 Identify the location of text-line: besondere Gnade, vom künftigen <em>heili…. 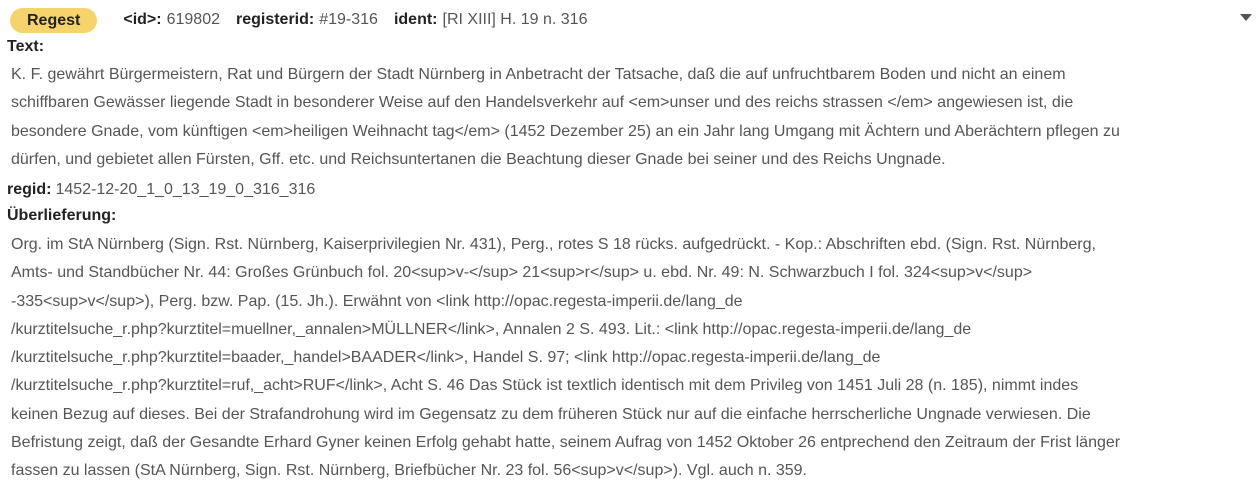
(565, 131).